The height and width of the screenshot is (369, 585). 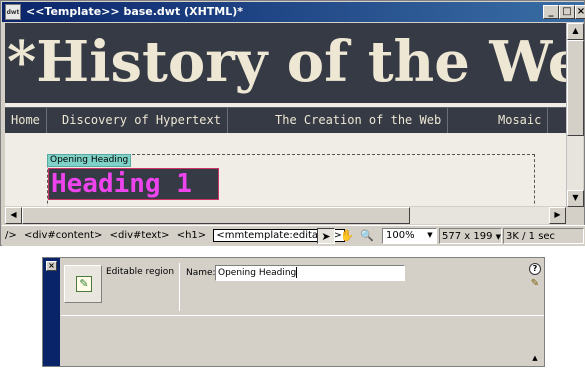 I want to click on window-size-value: 577 x 199, so click(x=467, y=236).